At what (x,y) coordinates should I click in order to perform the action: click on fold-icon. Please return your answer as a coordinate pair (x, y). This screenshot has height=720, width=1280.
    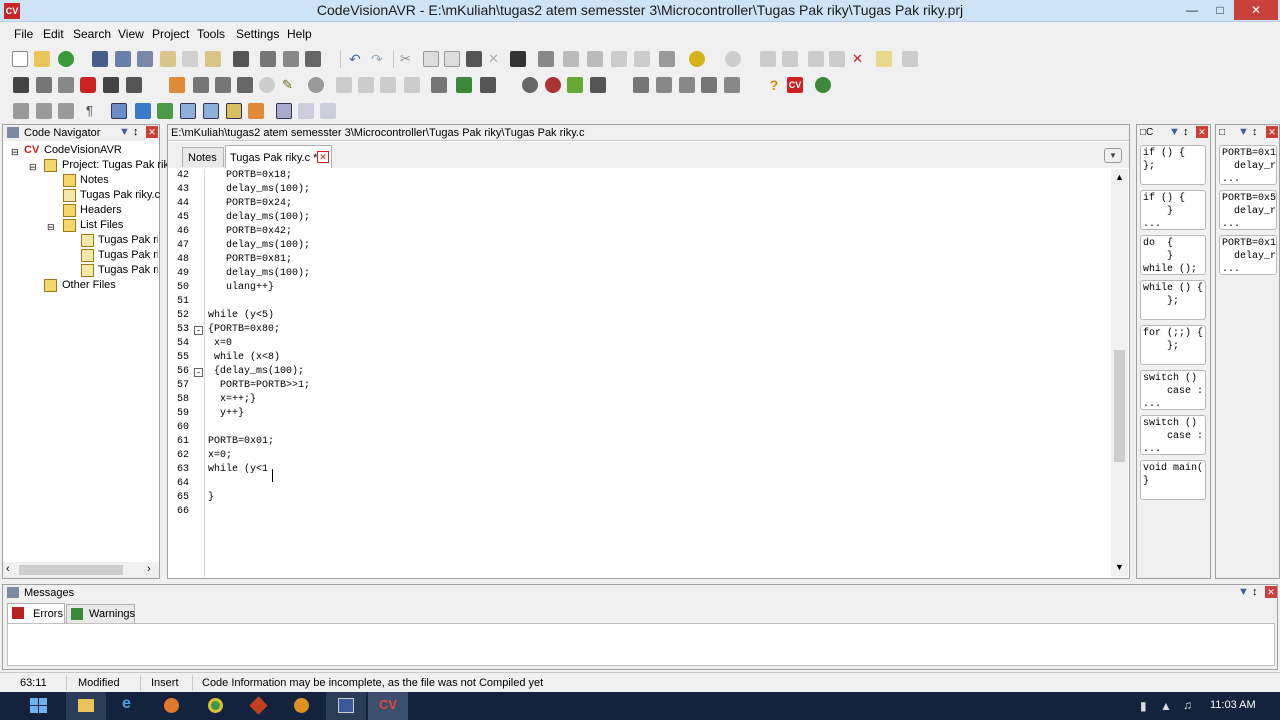
    Looking at the image, I should click on (21, 111).